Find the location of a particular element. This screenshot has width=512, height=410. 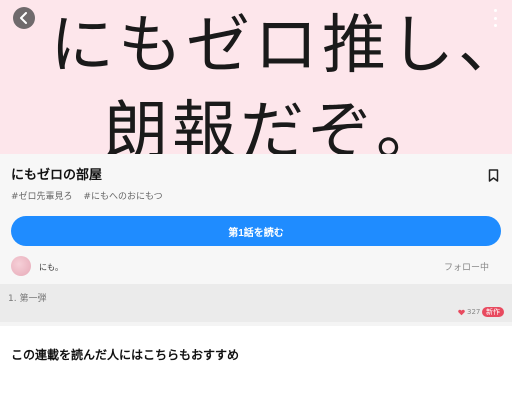

recommendation-heading: この連載を読んだ人にはこちらもおすすめ is located at coordinates (125, 355).